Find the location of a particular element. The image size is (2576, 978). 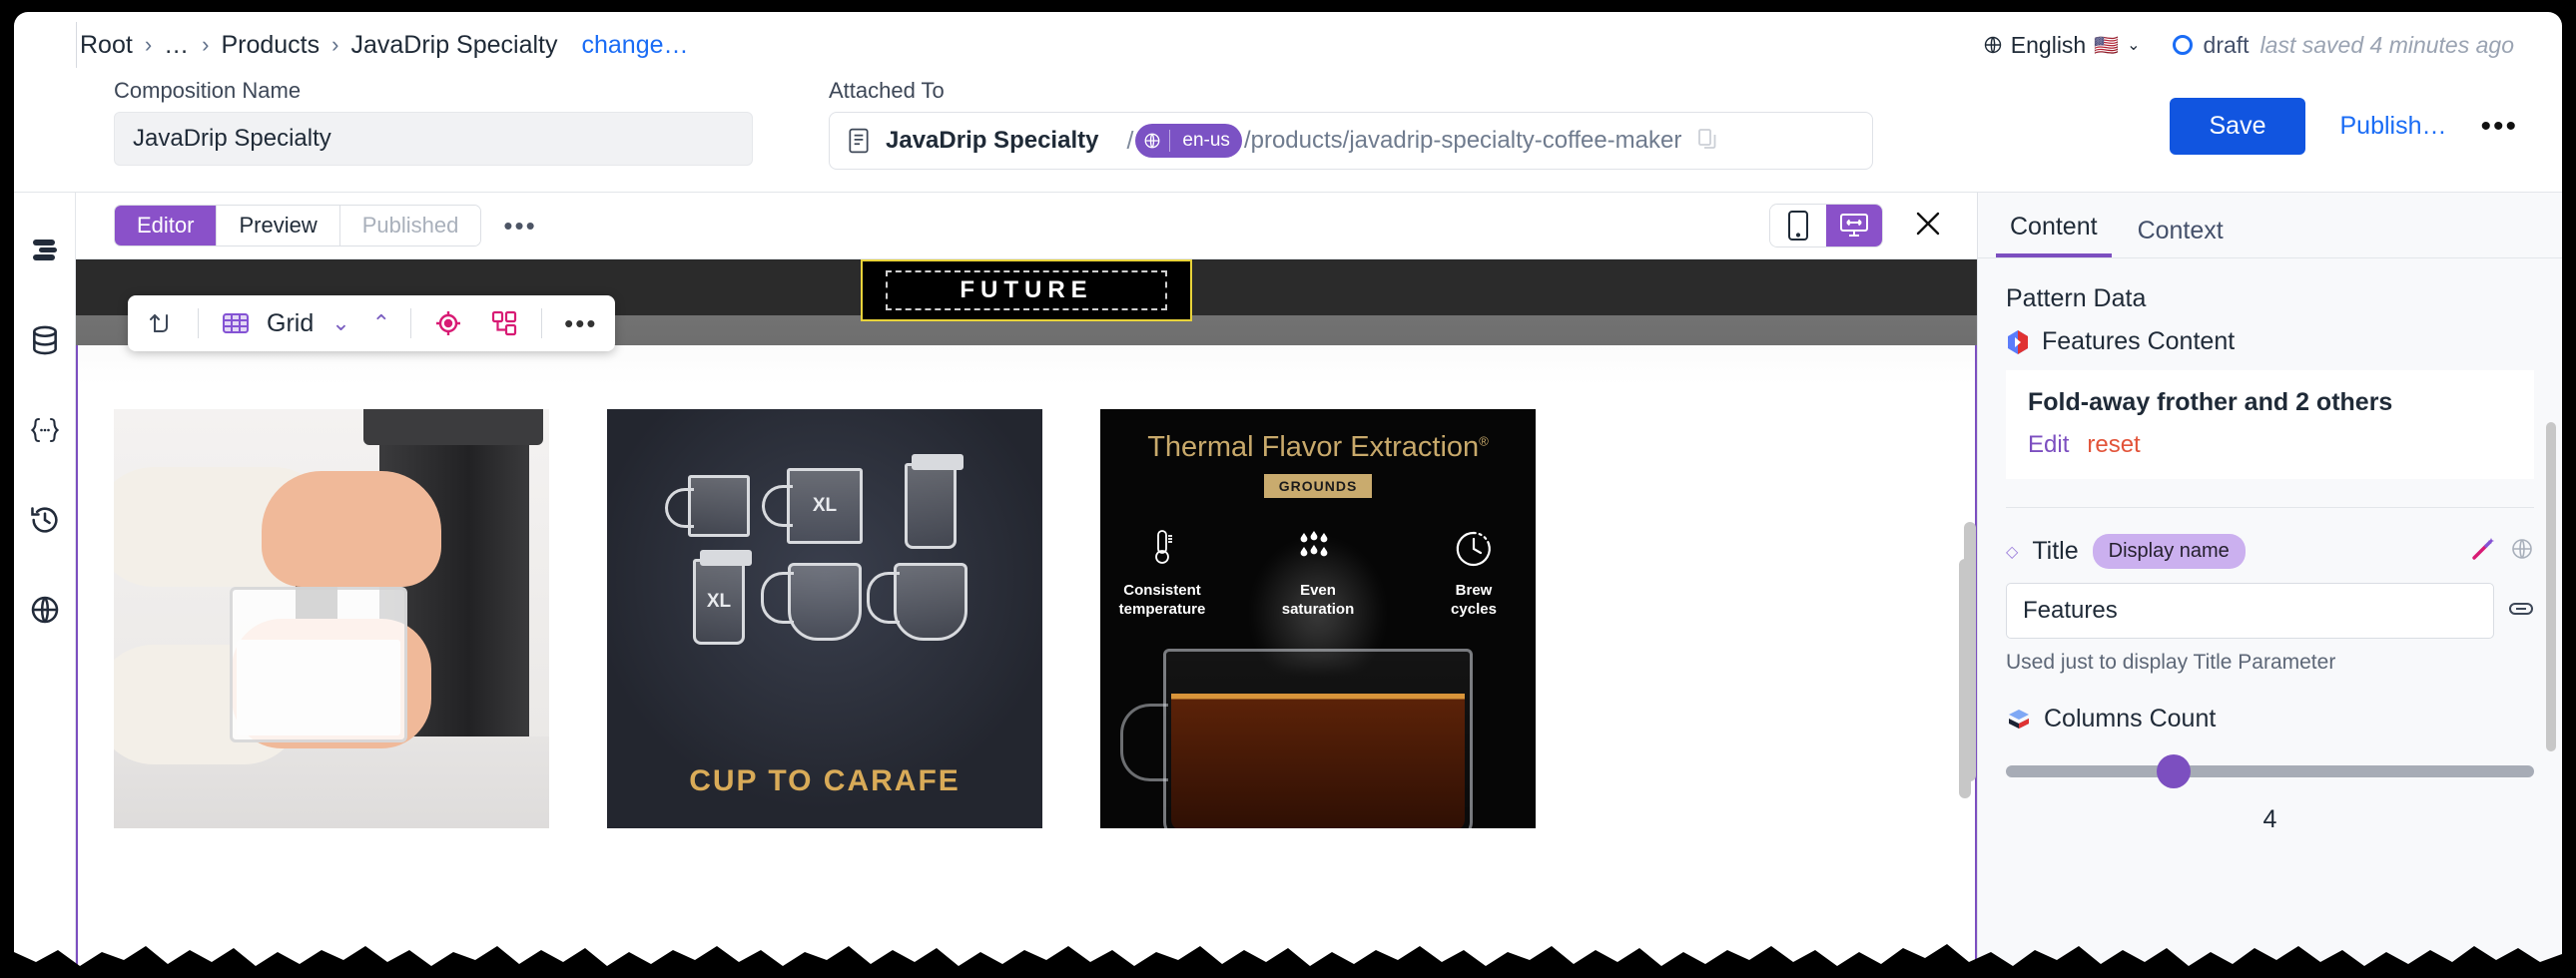

feature-line2: temperature is located at coordinates (1162, 609).